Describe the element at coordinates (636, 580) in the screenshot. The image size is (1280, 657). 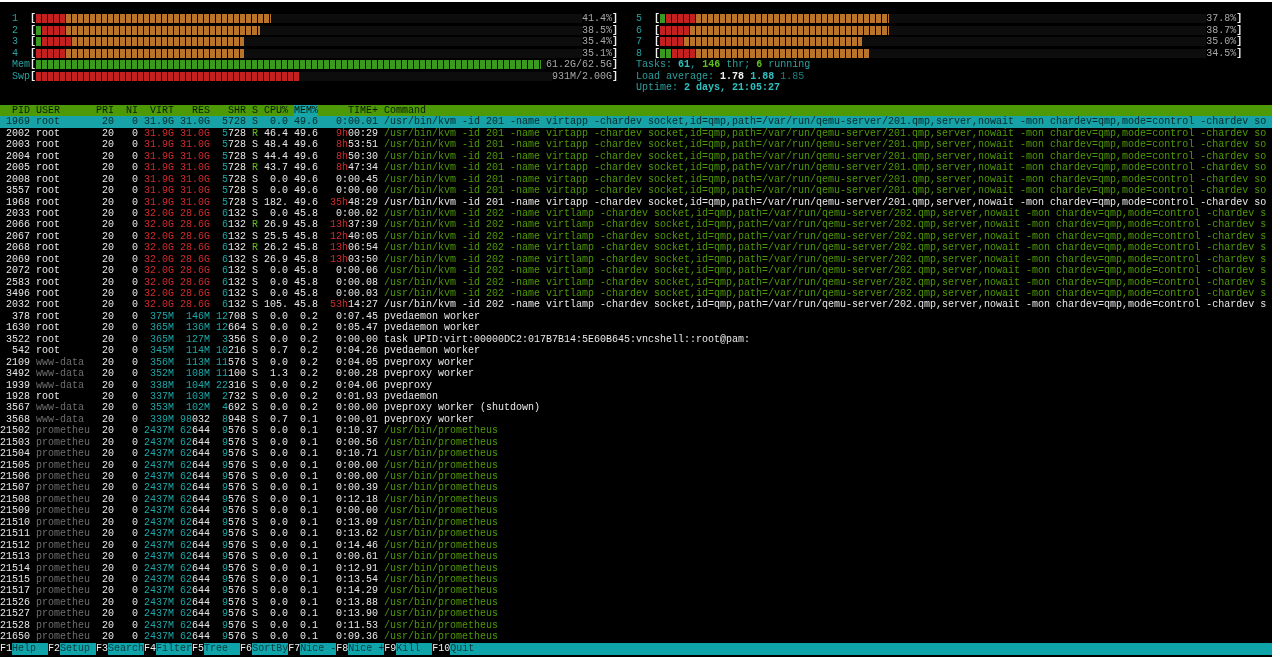
I see `process-row: 21515 prometheu 20 0 2437M 62644 9576 S 0.0 0.1 0:13.54 /usr/bin/prometheus` at that location.